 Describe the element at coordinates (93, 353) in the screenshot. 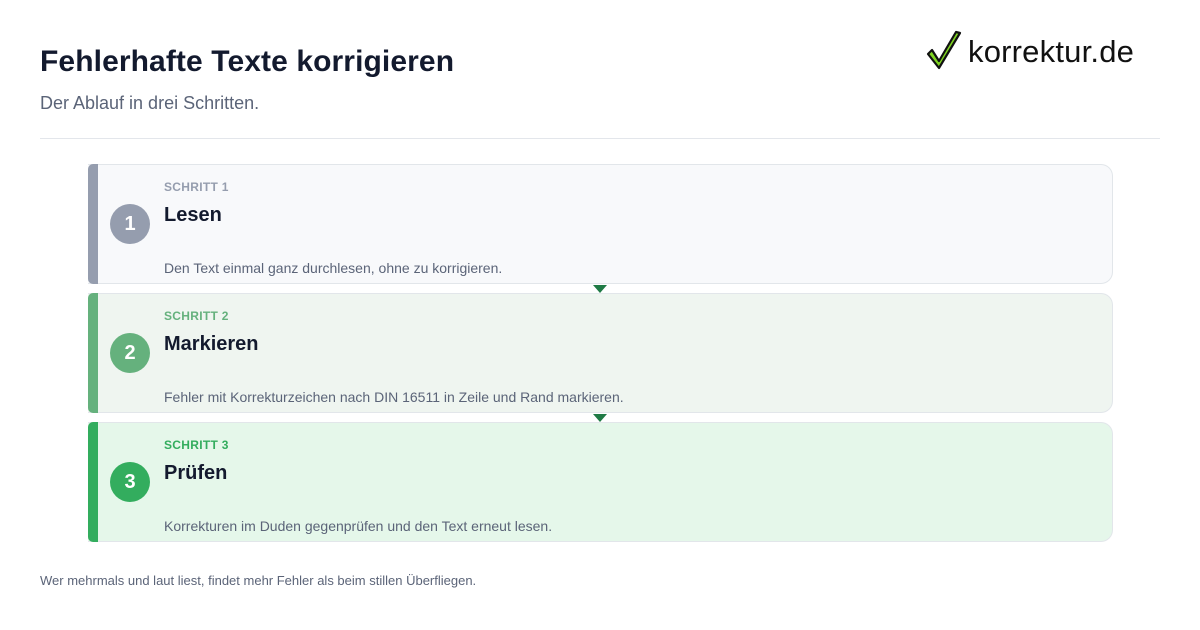

I see `step-2-accent-bar` at that location.